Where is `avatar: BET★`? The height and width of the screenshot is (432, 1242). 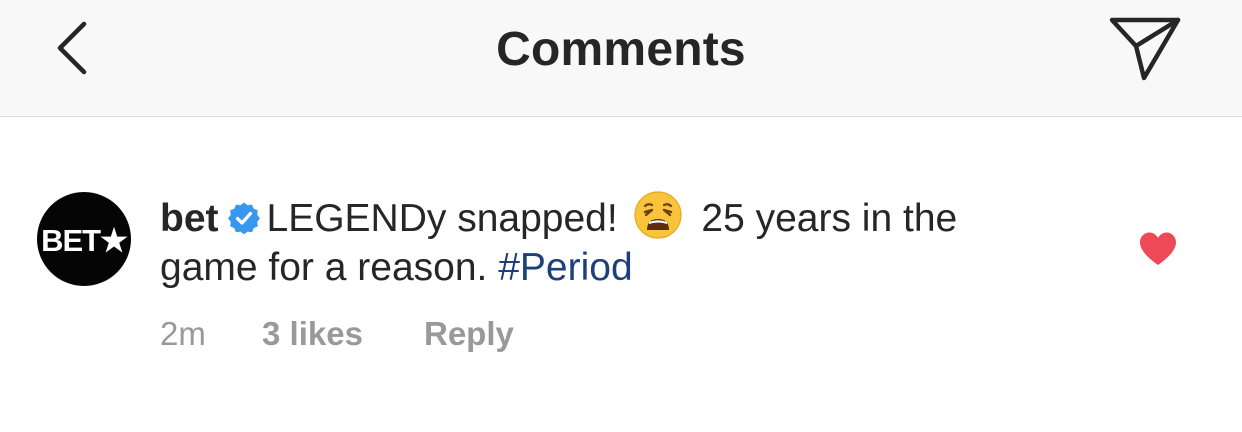
avatar: BET★ is located at coordinates (84, 239).